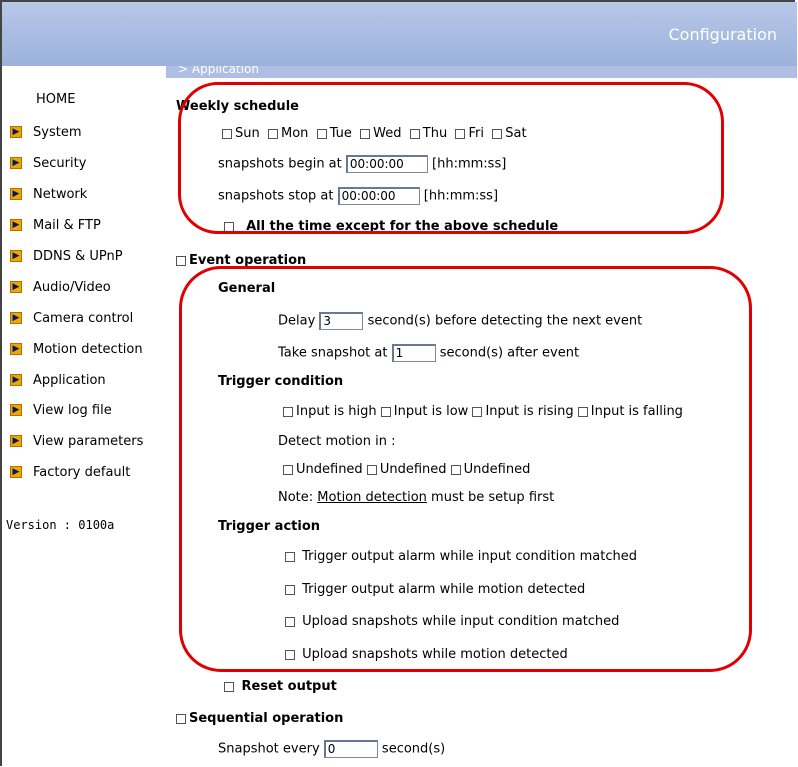 This screenshot has height=767, width=798. What do you see at coordinates (451, 158) in the screenshot?
I see `highlight-ring-weekly` at bounding box center [451, 158].